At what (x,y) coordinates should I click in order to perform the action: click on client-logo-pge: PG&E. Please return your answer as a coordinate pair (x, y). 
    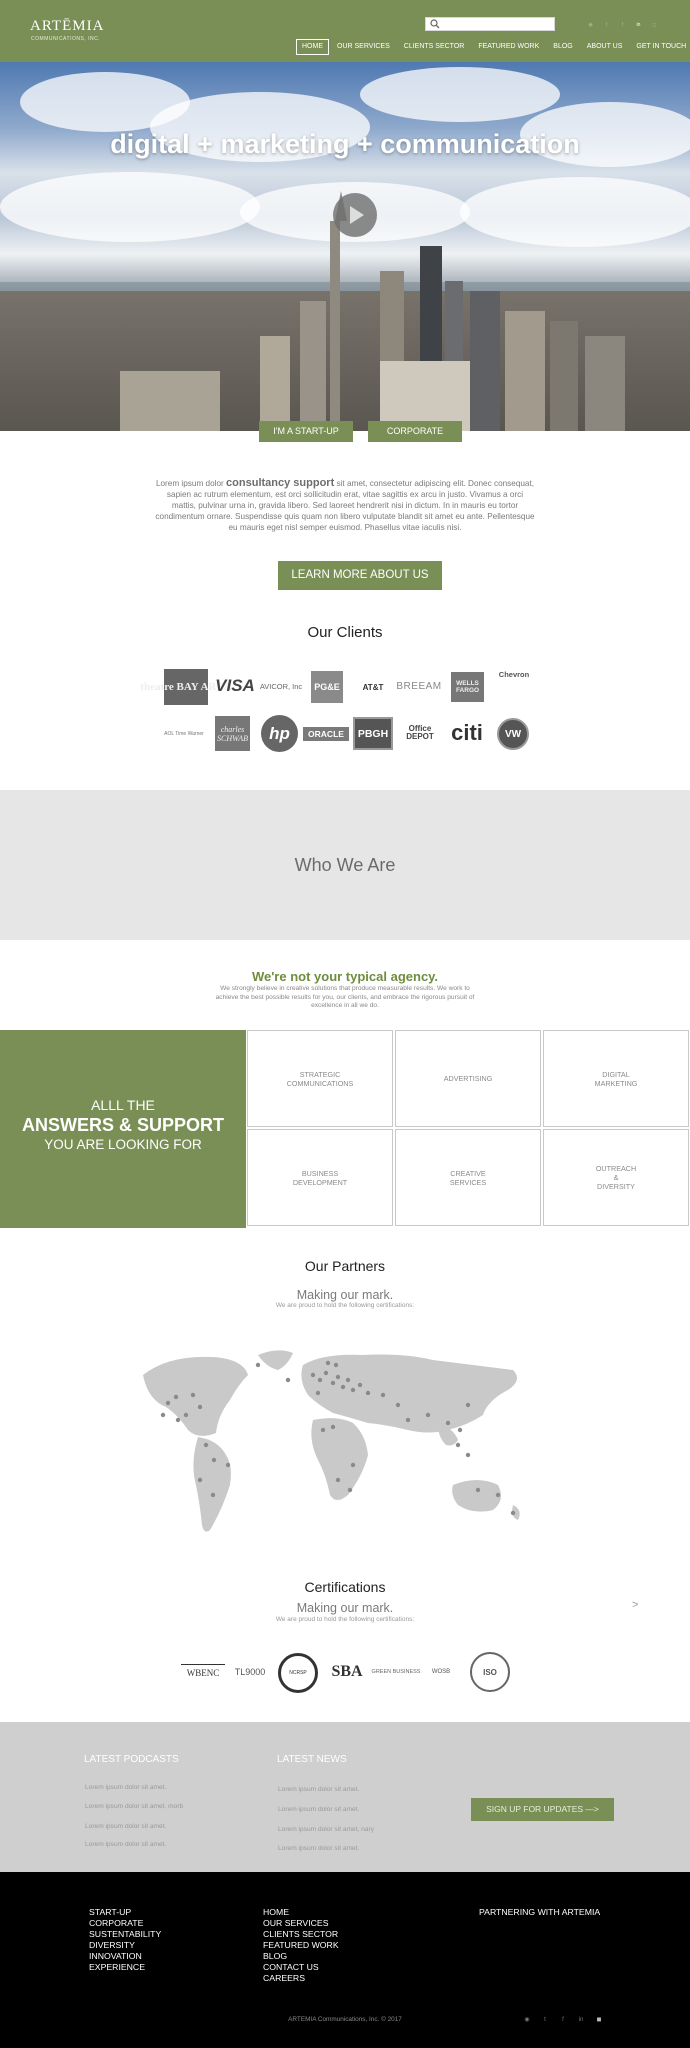
    Looking at the image, I should click on (327, 687).